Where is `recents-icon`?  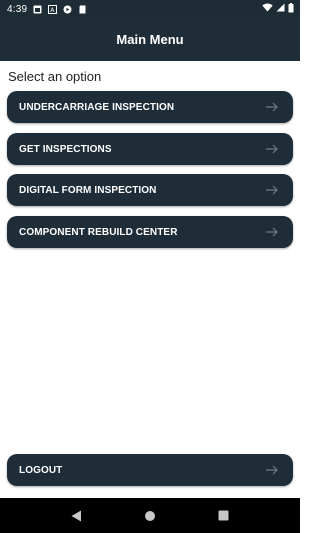 recents-icon is located at coordinates (223, 515).